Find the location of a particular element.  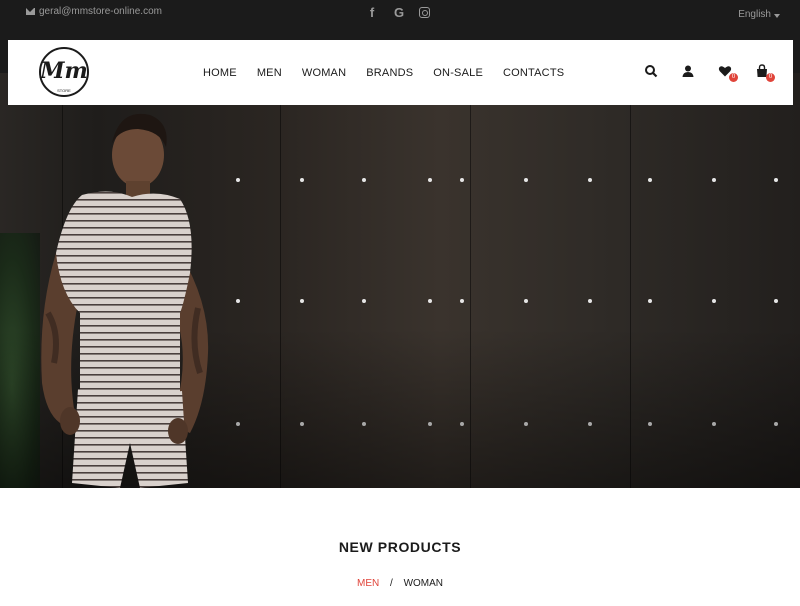

model-photo is located at coordinates (125, 300).